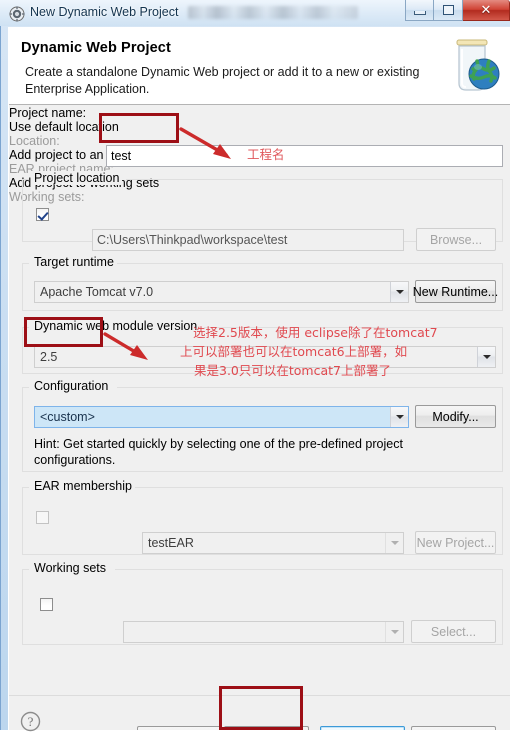 Image resolution: width=510 pixels, height=735 pixels. Describe the element at coordinates (273, 543) in the screenshot. I see `ear-project-name-combo: testEAR` at that location.